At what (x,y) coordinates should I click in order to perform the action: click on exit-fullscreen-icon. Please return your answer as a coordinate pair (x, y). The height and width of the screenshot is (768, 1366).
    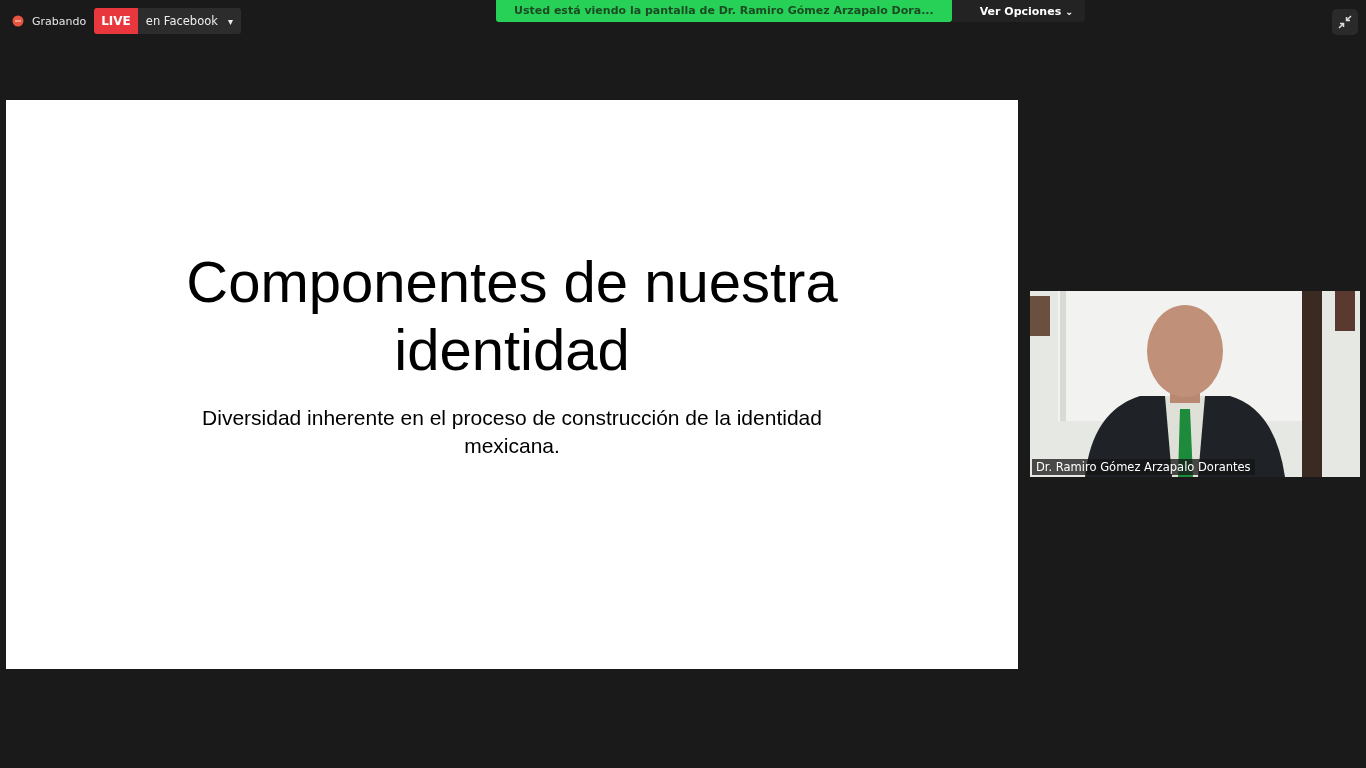
    Looking at the image, I should click on (1345, 22).